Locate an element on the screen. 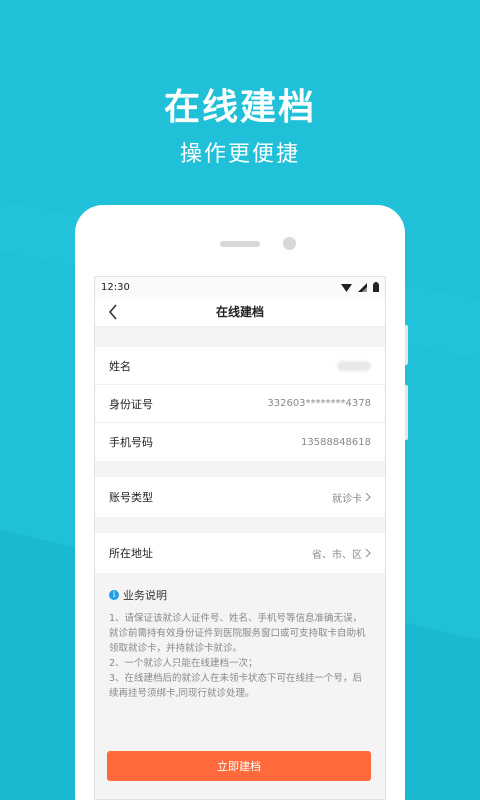 The height and width of the screenshot is (800, 480). name-label: 姓名 is located at coordinates (120, 366).